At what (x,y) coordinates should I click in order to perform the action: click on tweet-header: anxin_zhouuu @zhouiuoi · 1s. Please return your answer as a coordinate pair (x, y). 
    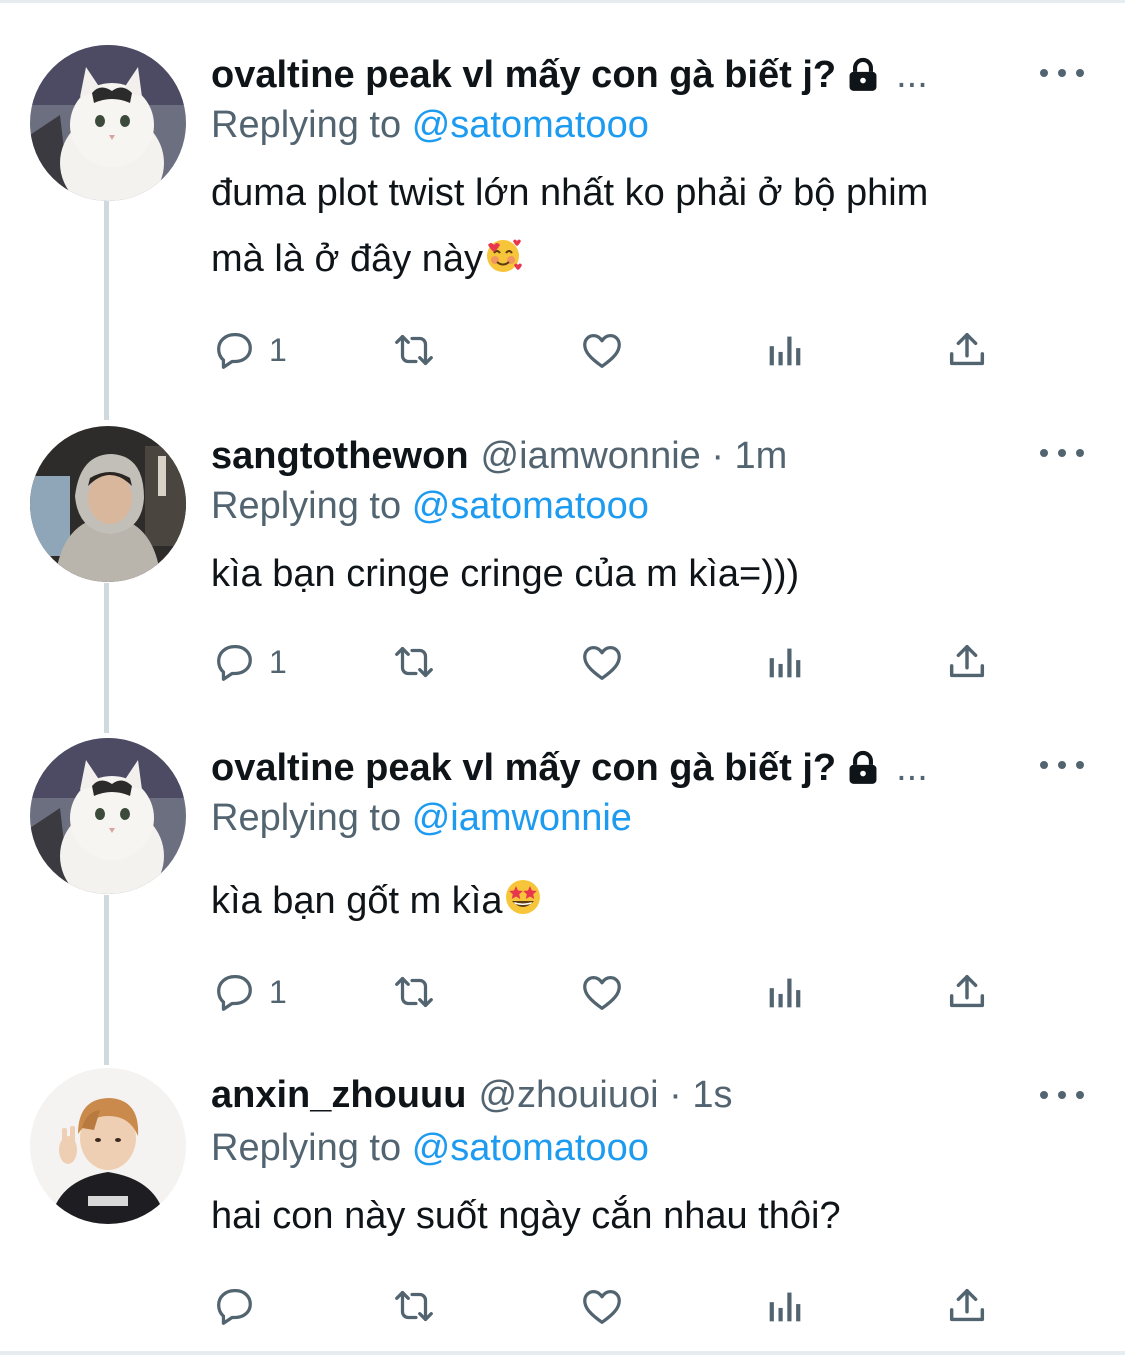
    Looking at the image, I should click on (638, 1095).